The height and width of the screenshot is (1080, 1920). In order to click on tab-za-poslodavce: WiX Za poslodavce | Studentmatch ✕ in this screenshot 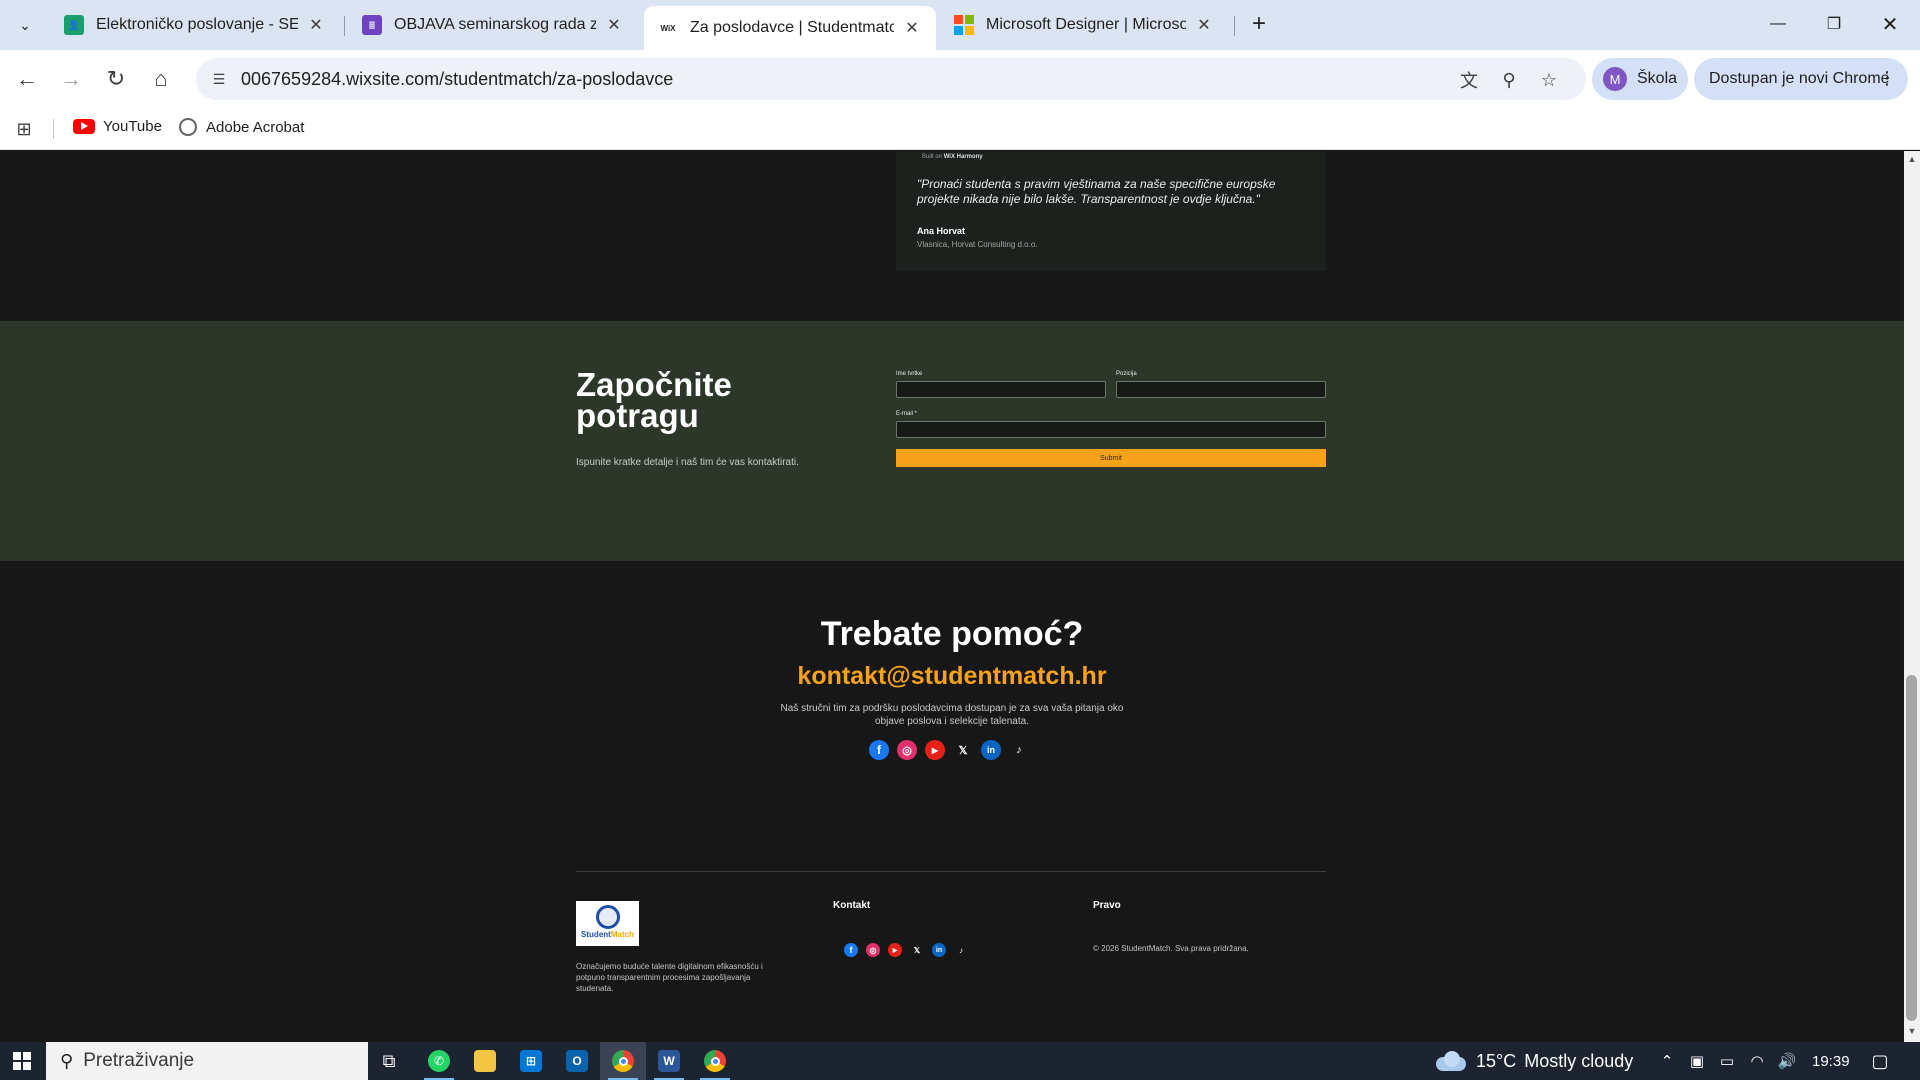, I will do `click(790, 28)`.